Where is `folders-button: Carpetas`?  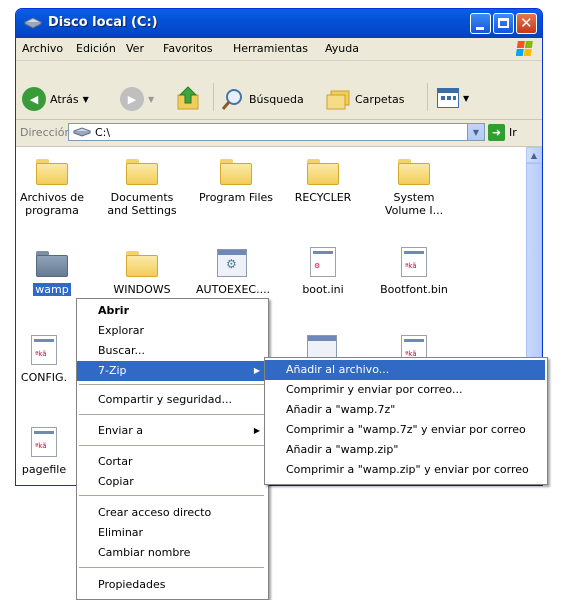
folders-button: Carpetas is located at coordinates (364, 99).